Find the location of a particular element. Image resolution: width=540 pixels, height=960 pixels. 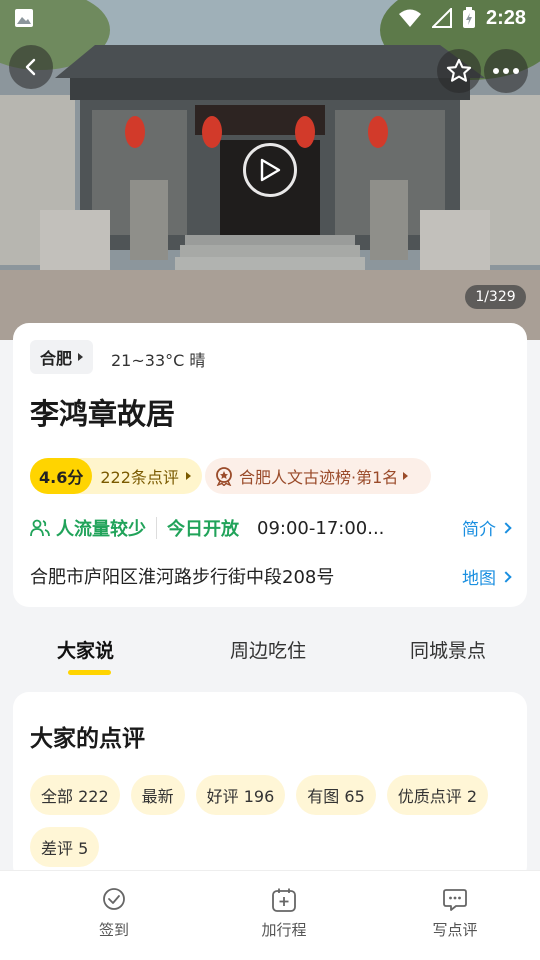

add-itinerary-button: 加行程 is located at coordinates (284, 913).